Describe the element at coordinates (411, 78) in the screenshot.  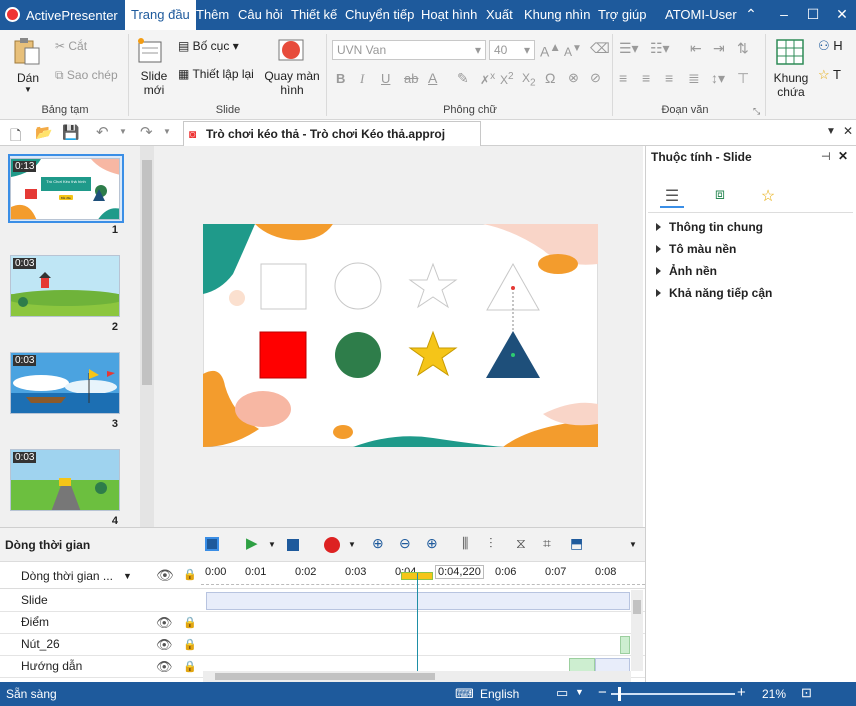
I see `strikethrough-icon: ab` at that location.